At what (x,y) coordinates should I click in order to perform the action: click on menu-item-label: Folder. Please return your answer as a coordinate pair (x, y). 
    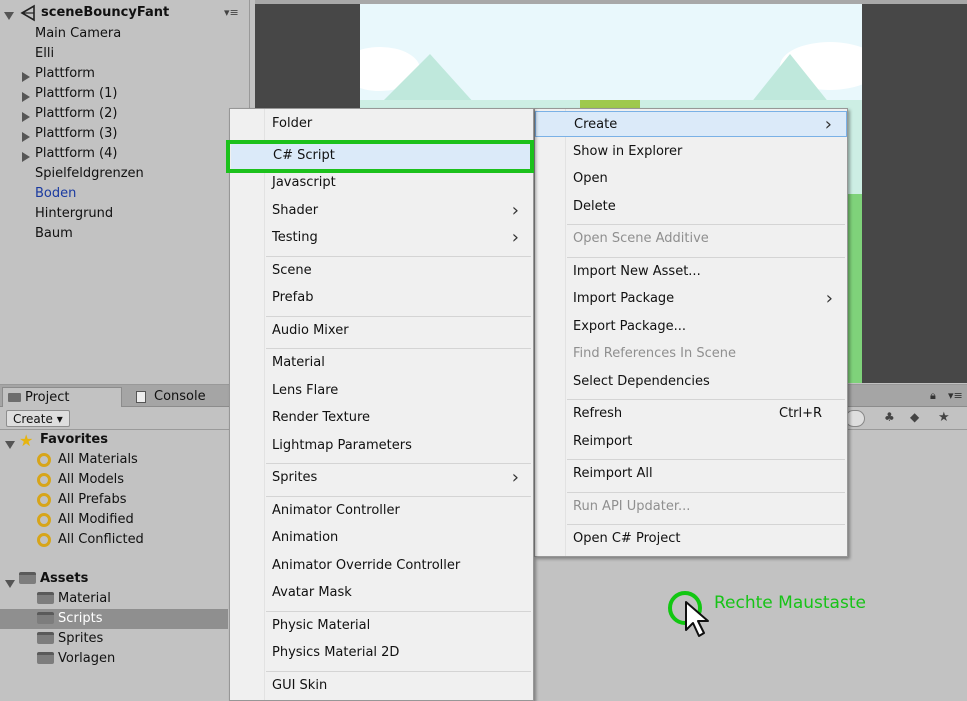
    Looking at the image, I should click on (292, 123).